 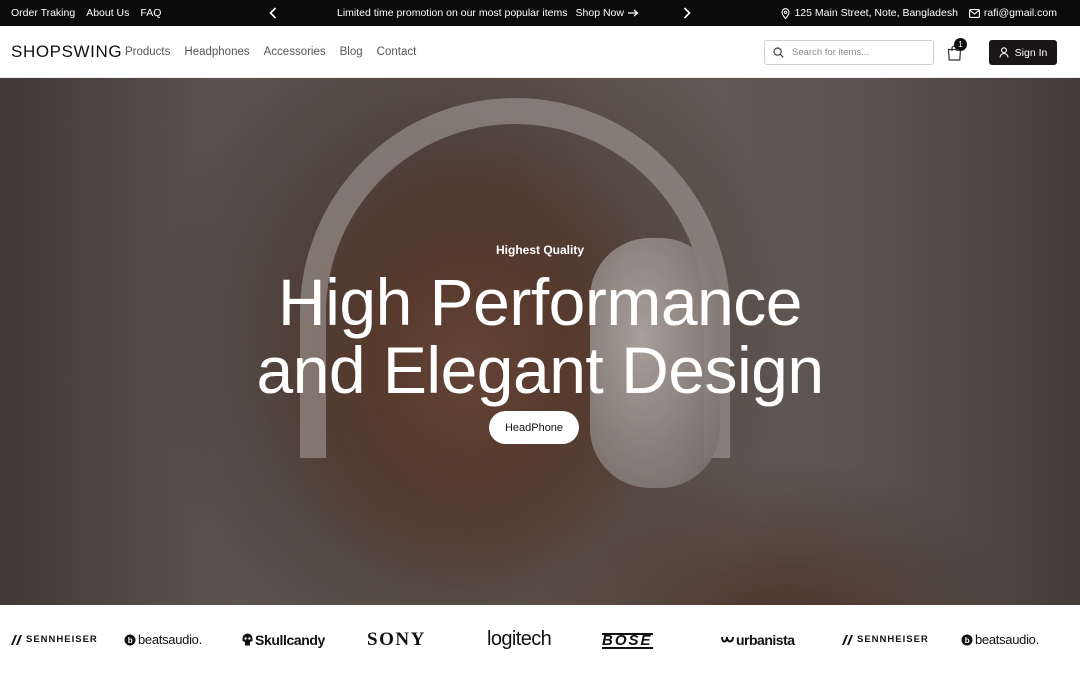 I want to click on shop-now-link: Shop Now, so click(x=607, y=13).